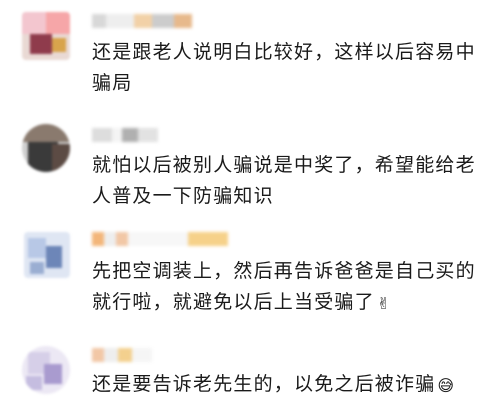  What do you see at coordinates (284, 165) in the screenshot?
I see `comment-line: 就怕以后被别人骗说是中奖了，希望能给老` at bounding box center [284, 165].